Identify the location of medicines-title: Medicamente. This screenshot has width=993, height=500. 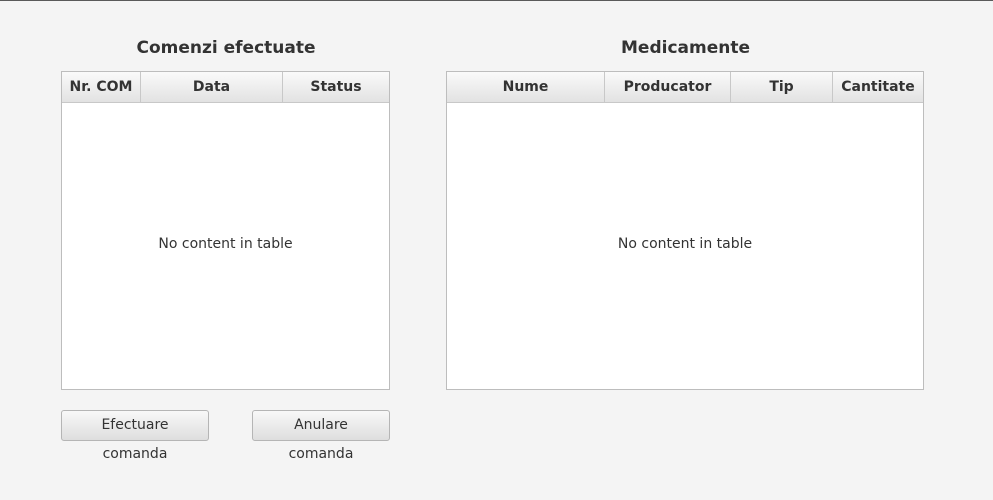
(685, 48).